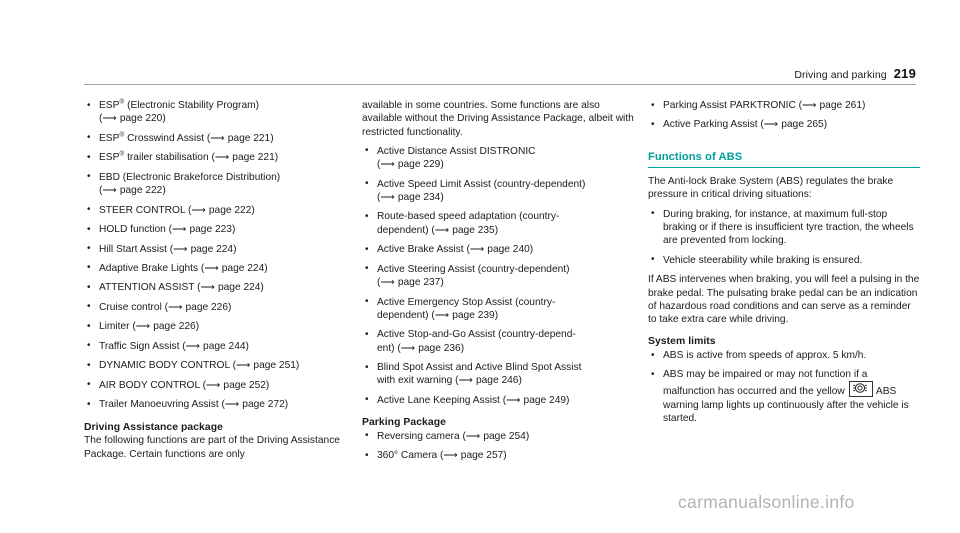  What do you see at coordinates (165, 307) in the screenshot?
I see `list-item-label: Cruise control (⟶ page 226)` at bounding box center [165, 307].